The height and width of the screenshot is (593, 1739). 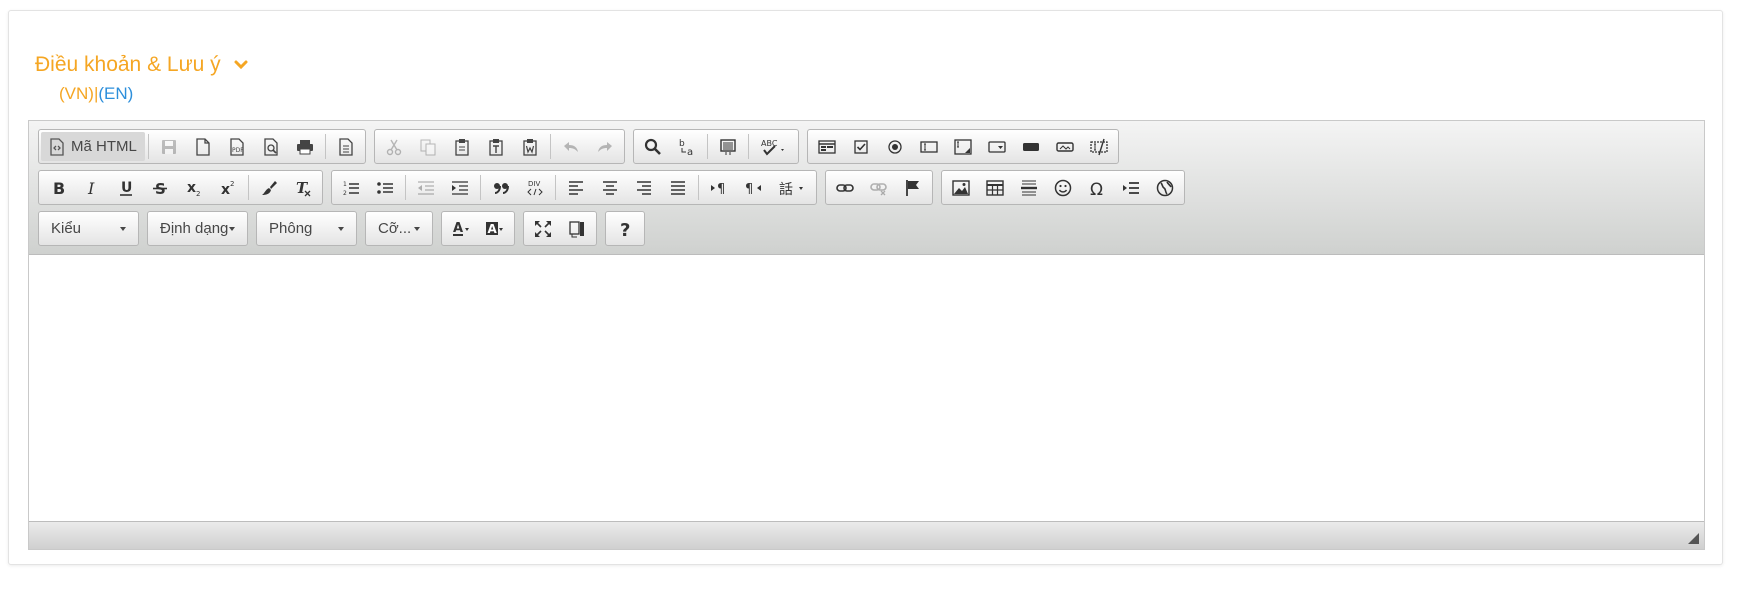 I want to click on style-dropdown: Kiểu, so click(x=88, y=228).